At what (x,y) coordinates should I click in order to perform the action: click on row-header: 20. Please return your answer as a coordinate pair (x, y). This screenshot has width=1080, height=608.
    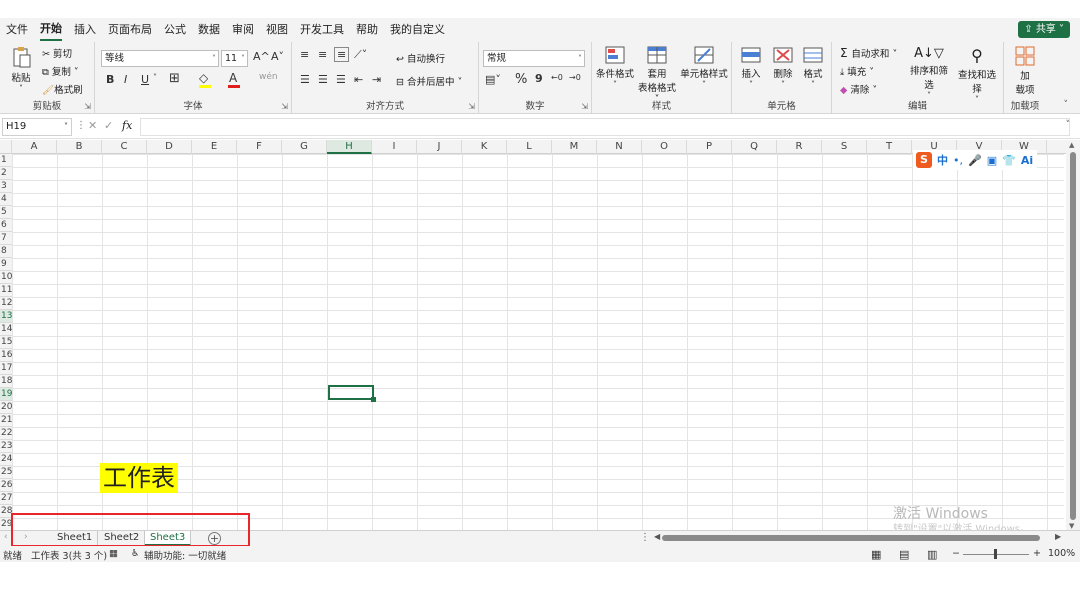
    Looking at the image, I should click on (6, 407).